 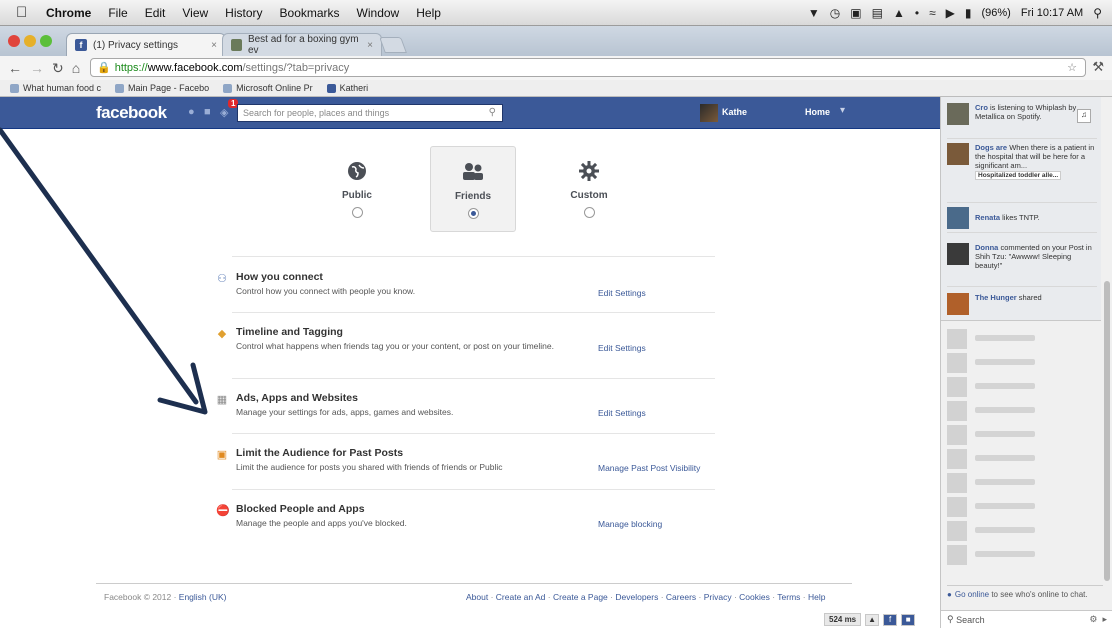 What do you see at coordinates (1097, 13) in the screenshot?
I see `spotlight-search-icon: ⚲` at bounding box center [1097, 13].